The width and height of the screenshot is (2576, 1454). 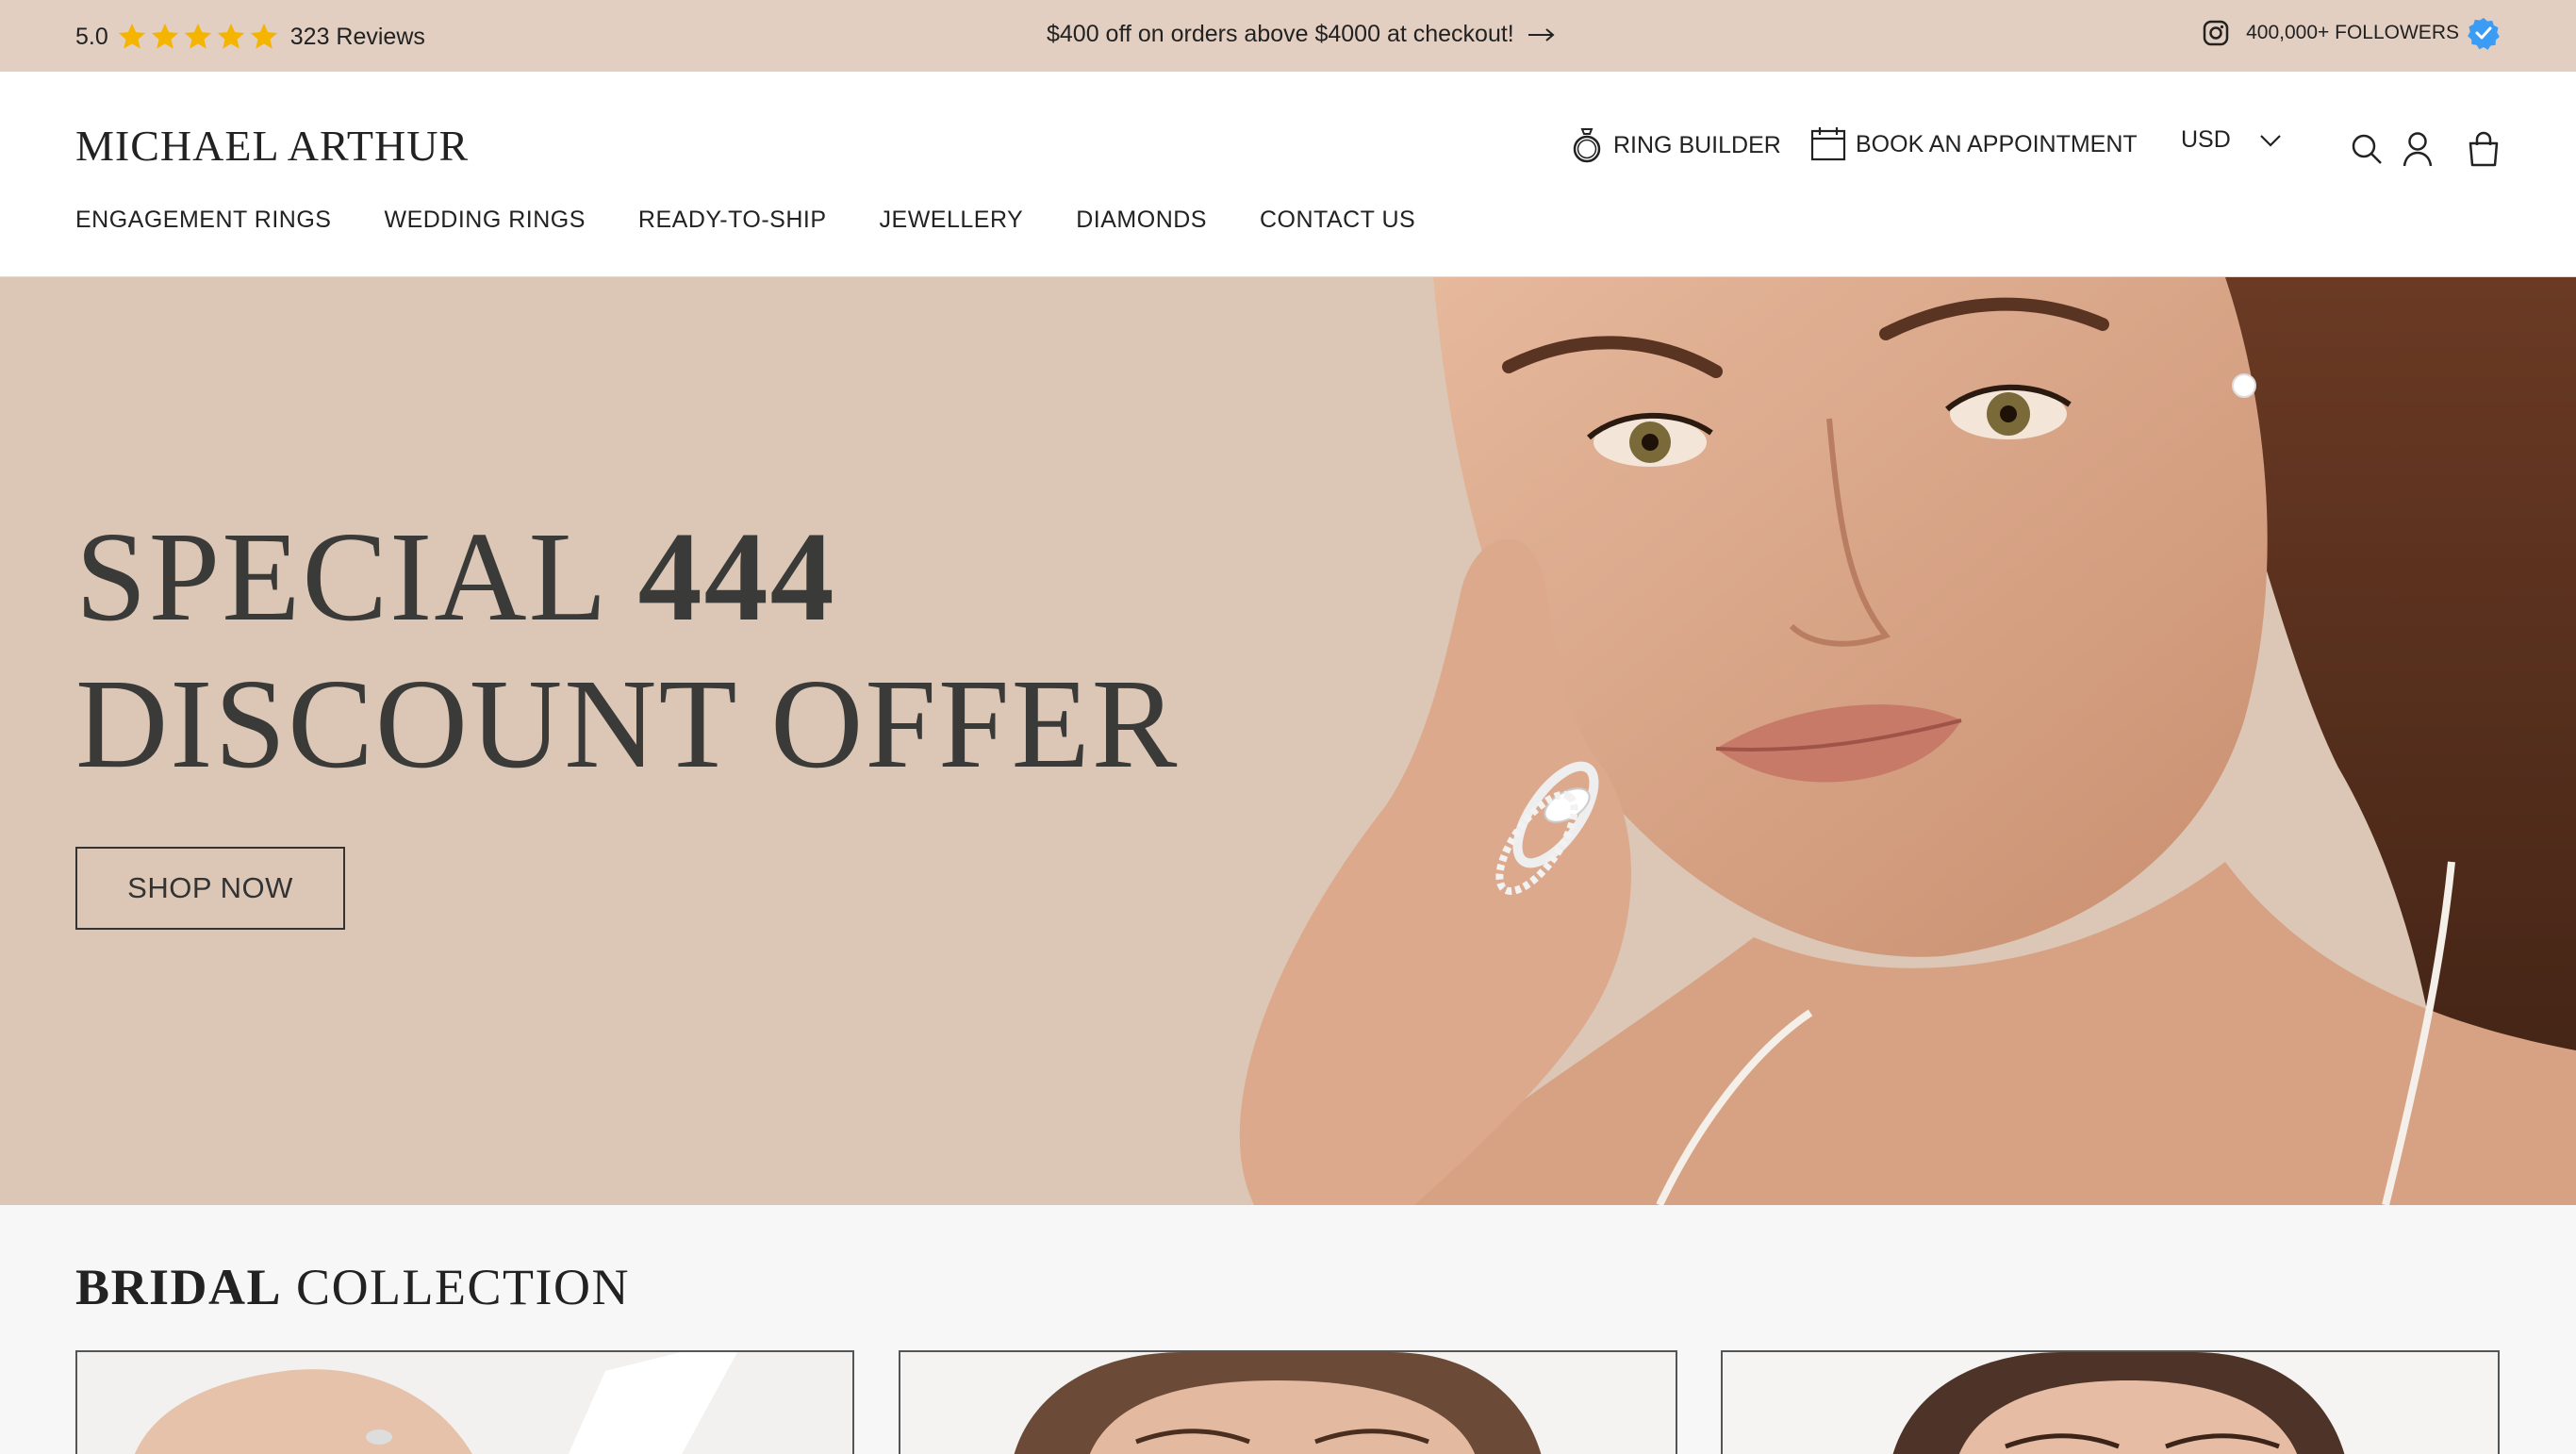 What do you see at coordinates (356, 577) in the screenshot?
I see `hero-headline-special: SPECIAL` at bounding box center [356, 577].